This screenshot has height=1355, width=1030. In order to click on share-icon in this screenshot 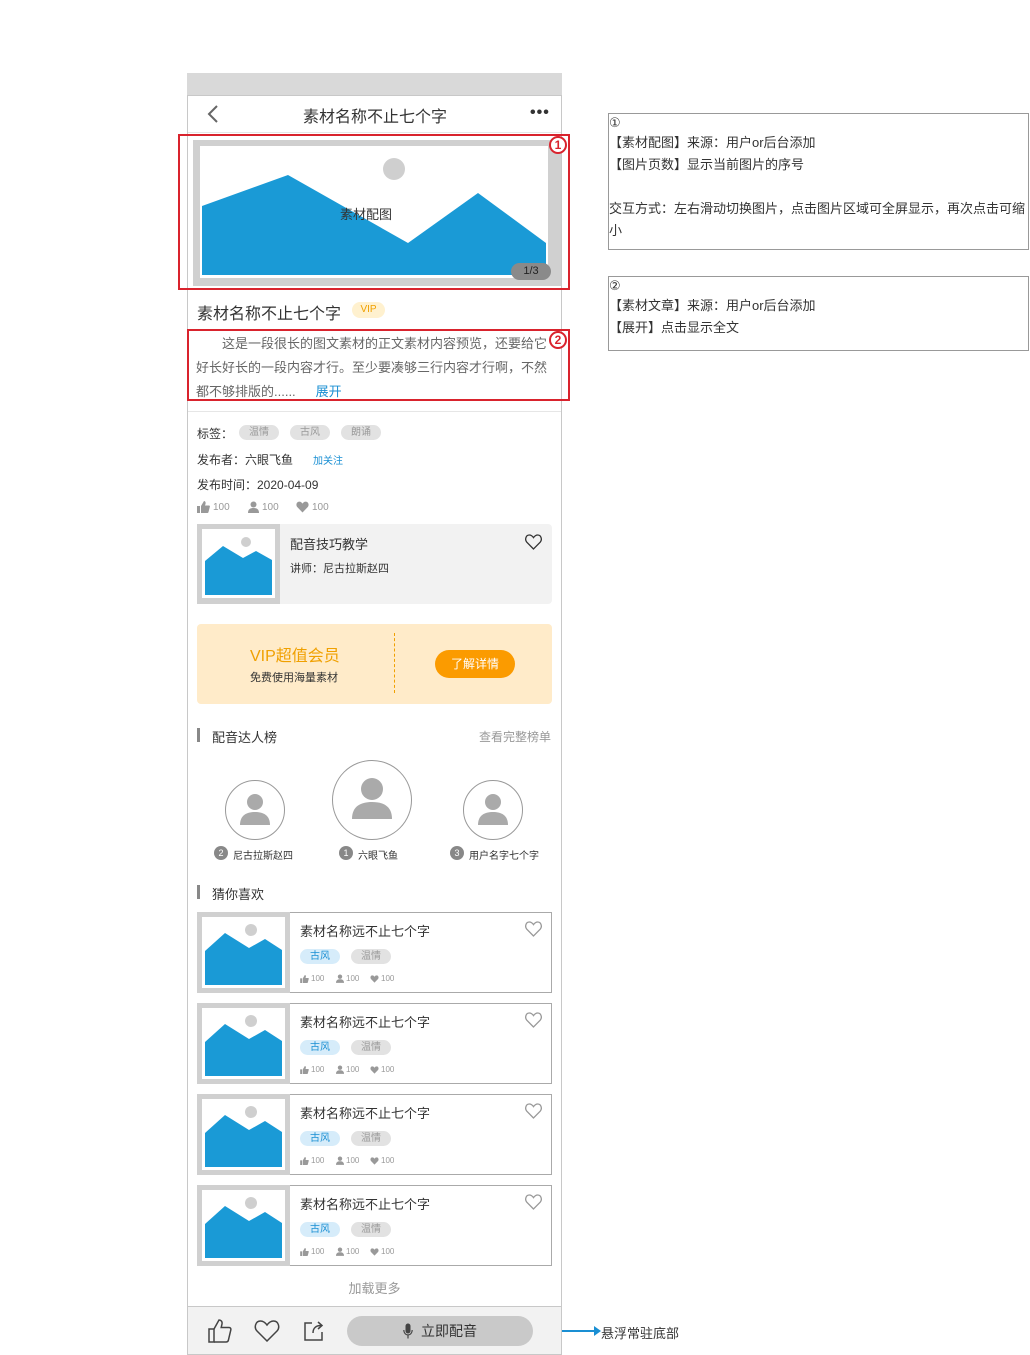, I will do `click(314, 1331)`.